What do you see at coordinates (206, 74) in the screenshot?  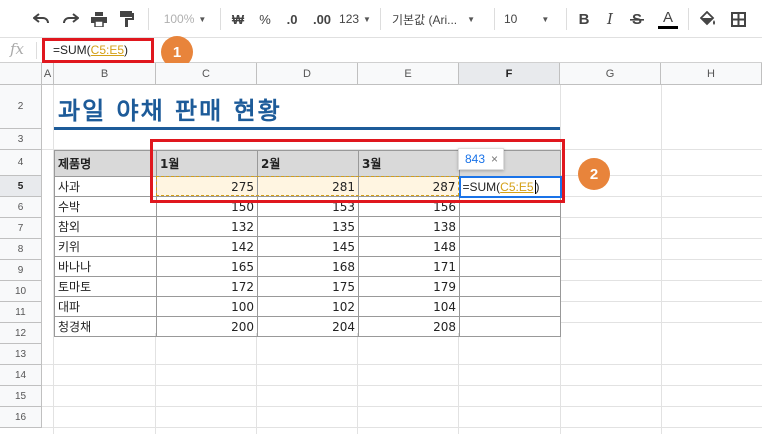 I see `column-header-c: C` at bounding box center [206, 74].